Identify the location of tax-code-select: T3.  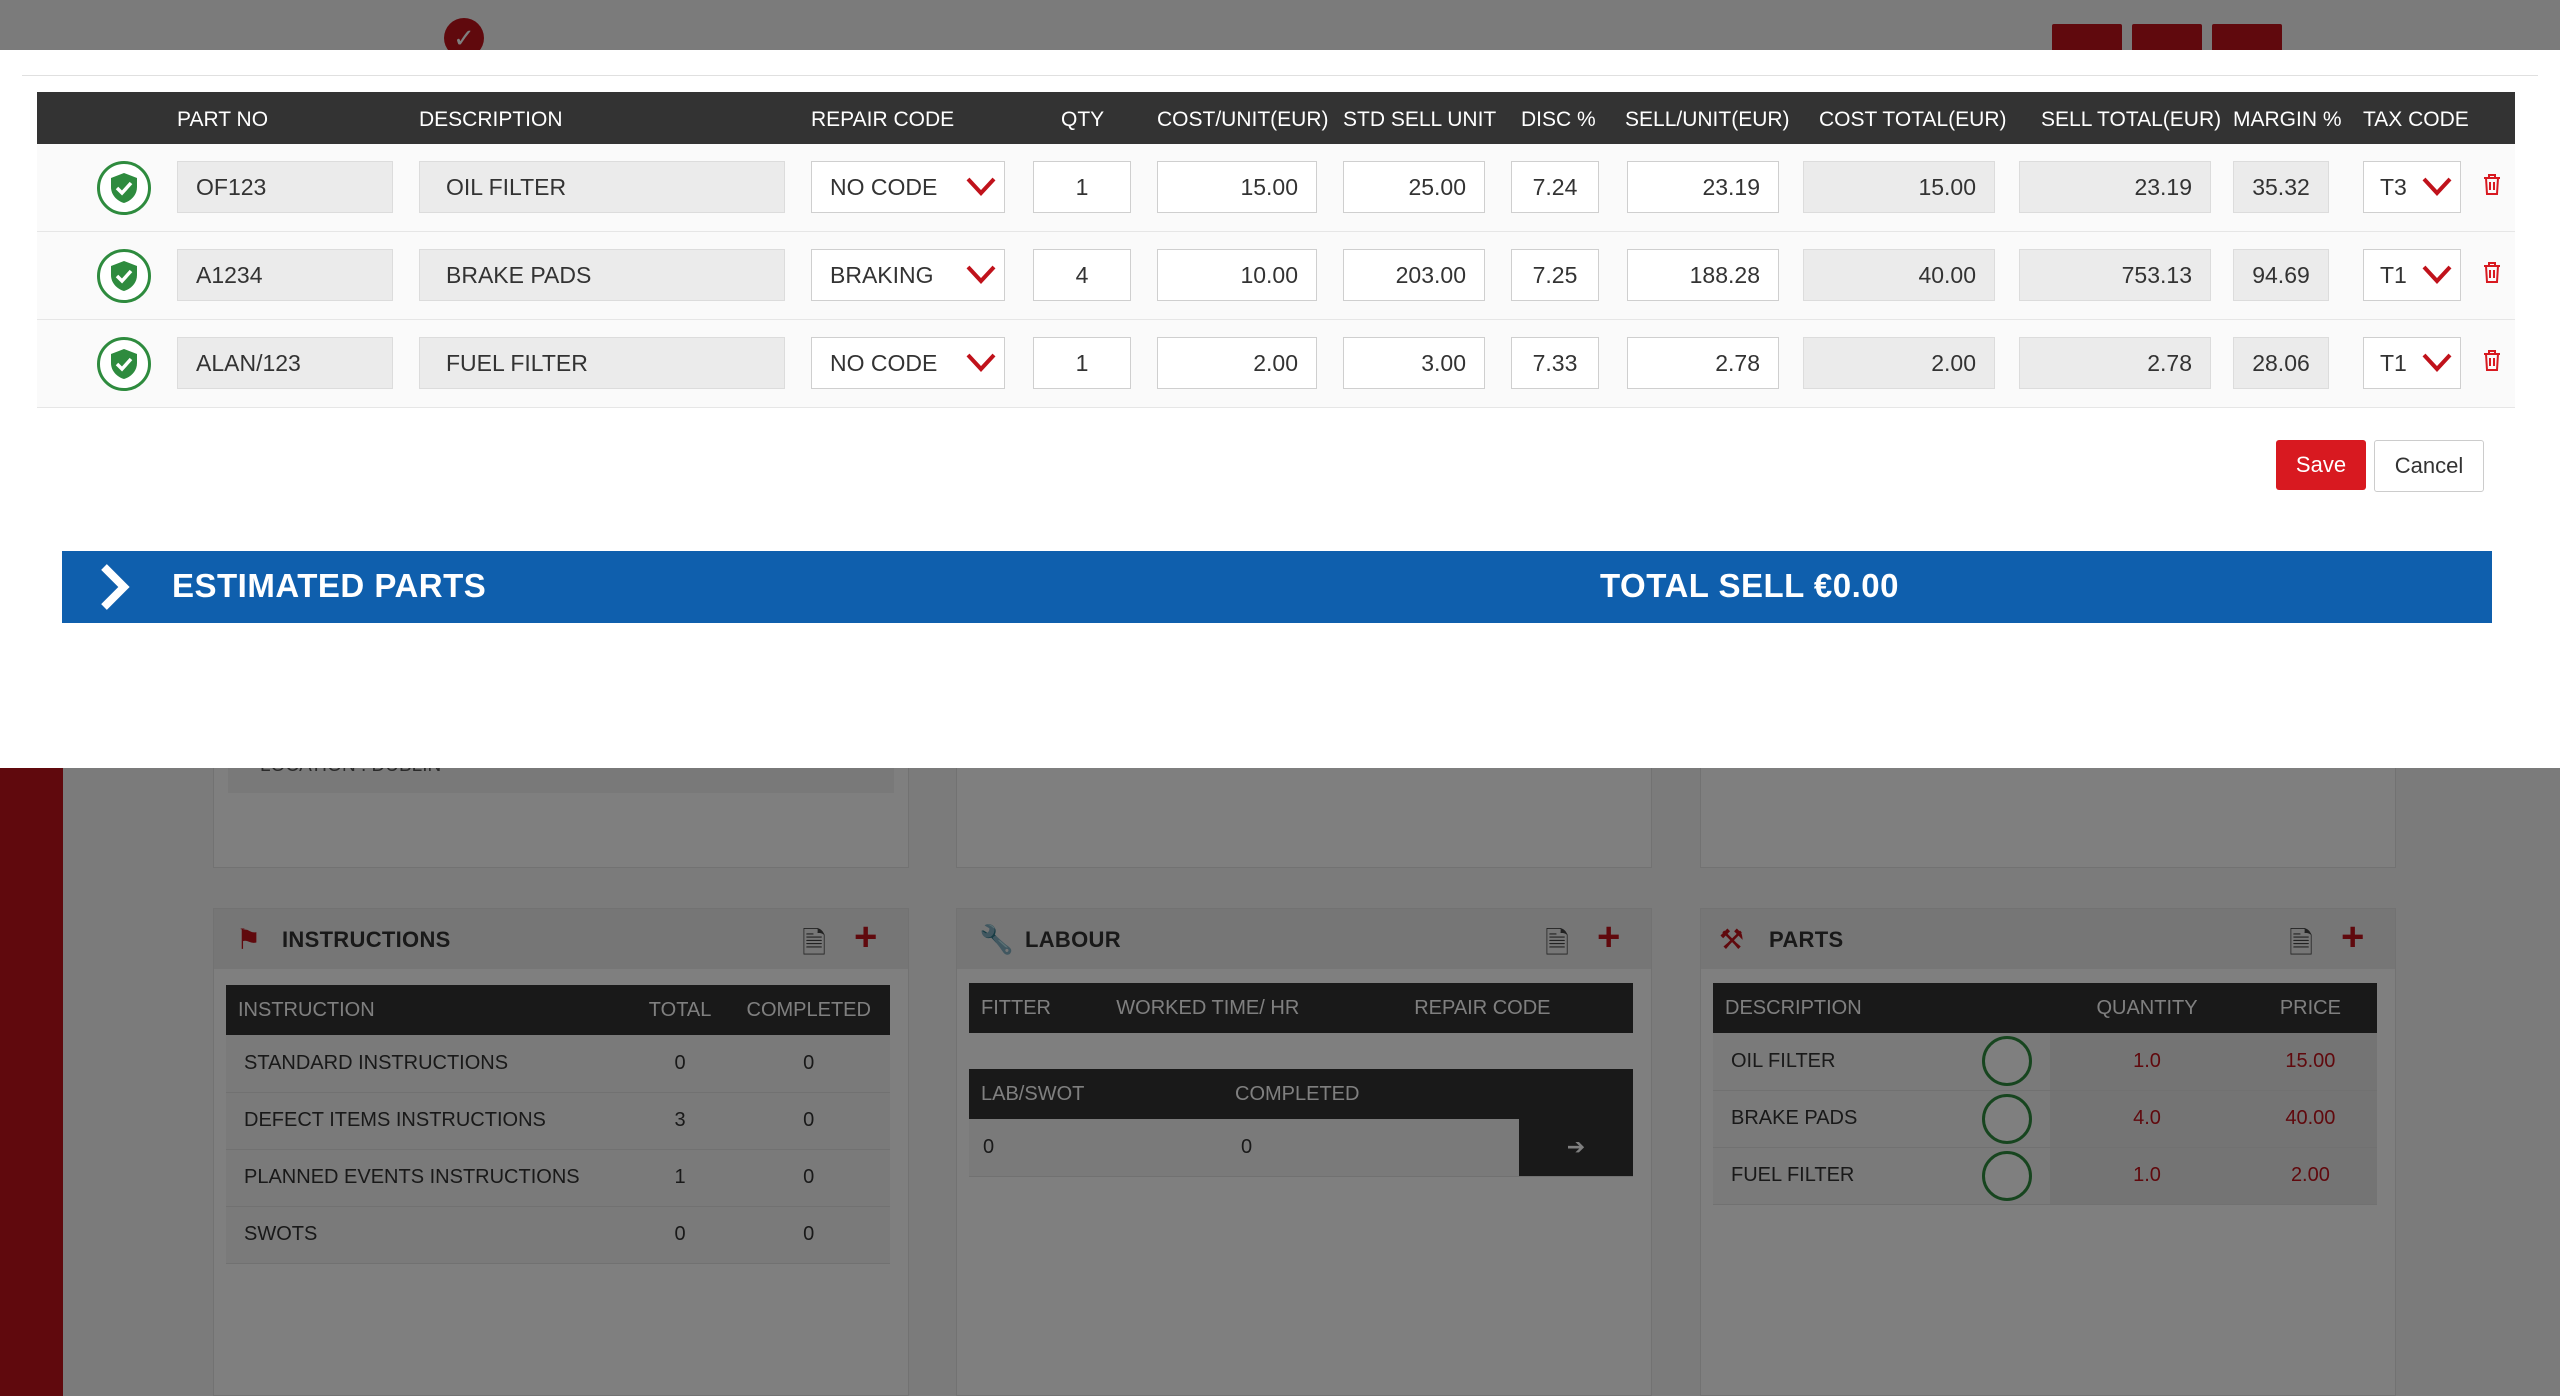
(2412, 187).